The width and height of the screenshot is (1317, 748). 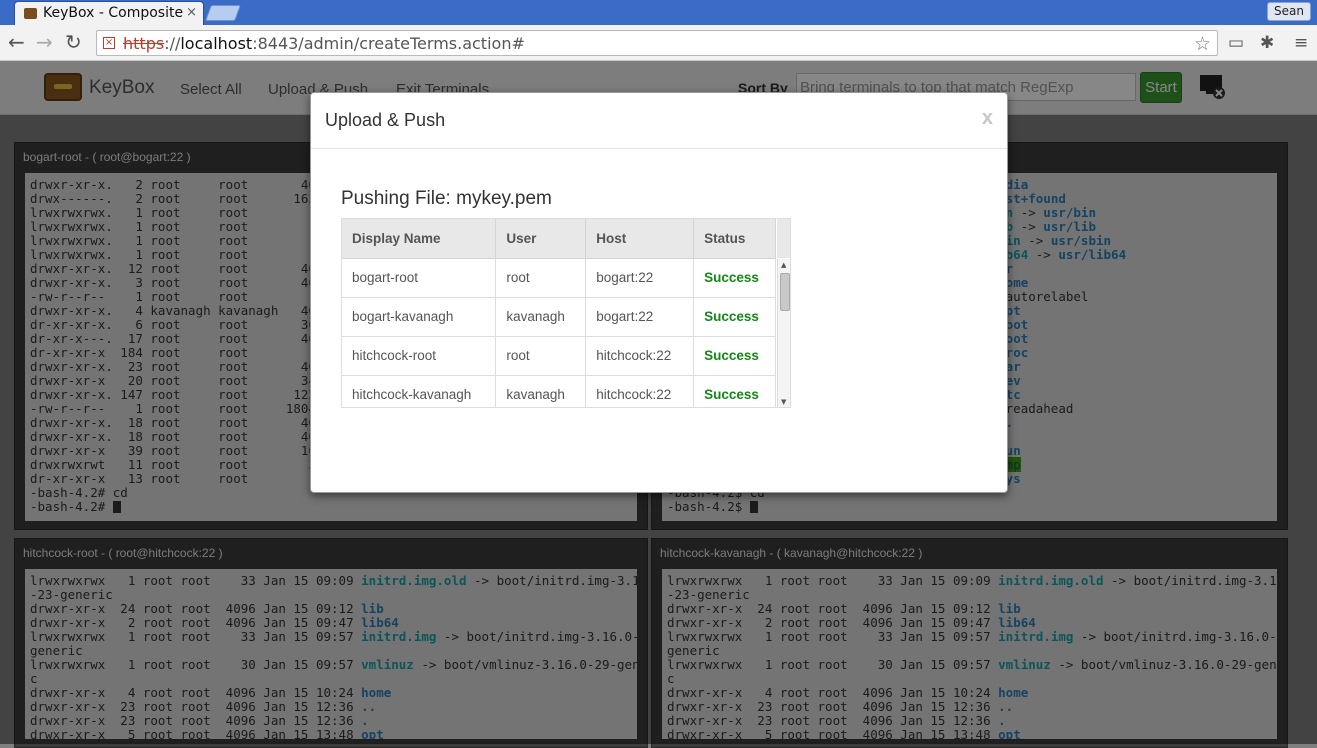 I want to click on display-name-cell: hitchcock-root, so click(x=419, y=356).